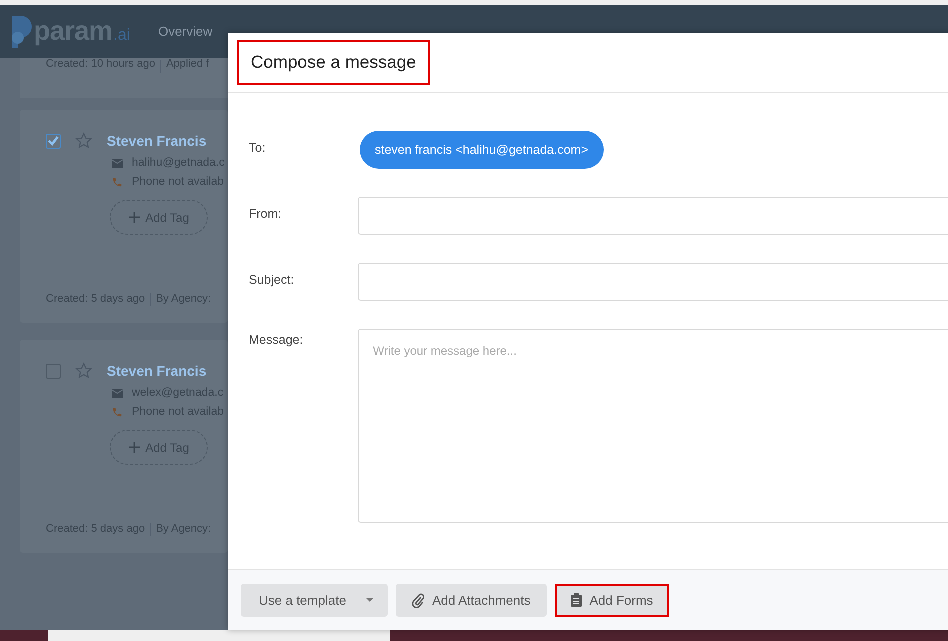 This screenshot has height=641, width=948. What do you see at coordinates (612, 600) in the screenshot?
I see `toolbar-button: Add Forms` at bounding box center [612, 600].